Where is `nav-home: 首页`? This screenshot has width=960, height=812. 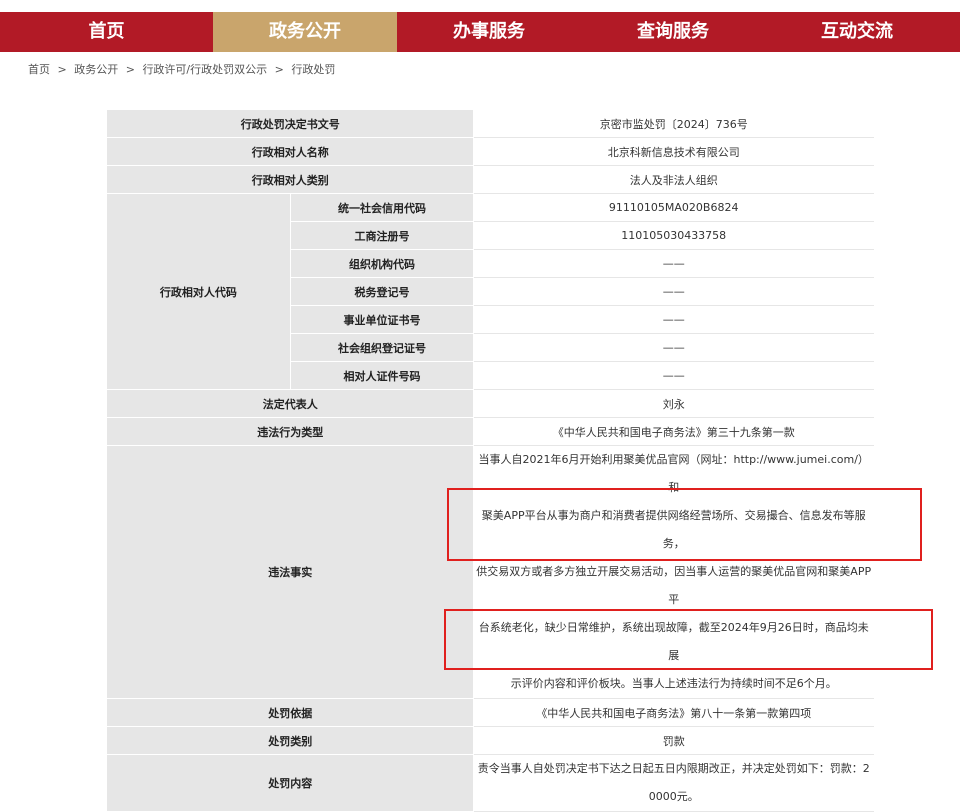 nav-home: 首页 is located at coordinates (106, 32).